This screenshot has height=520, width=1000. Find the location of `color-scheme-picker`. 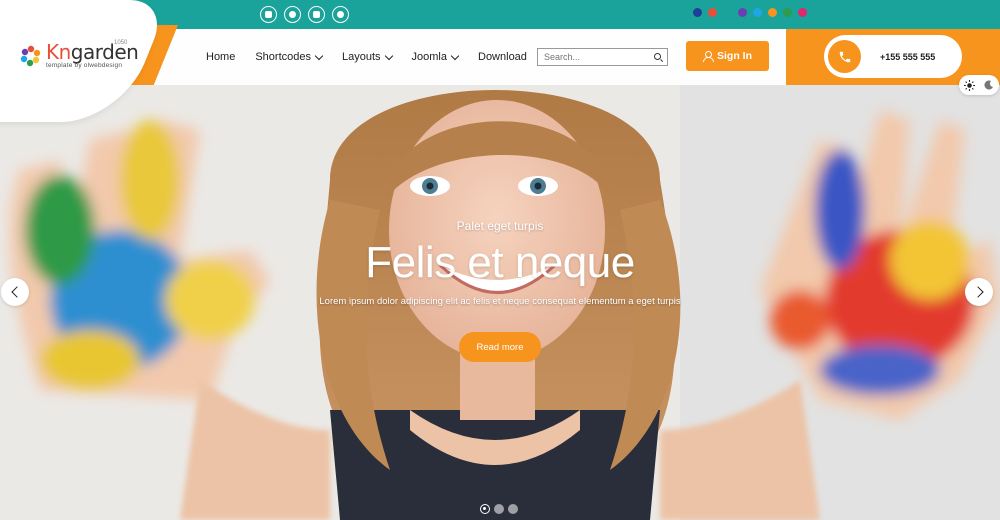

color-scheme-picker is located at coordinates (750, 12).